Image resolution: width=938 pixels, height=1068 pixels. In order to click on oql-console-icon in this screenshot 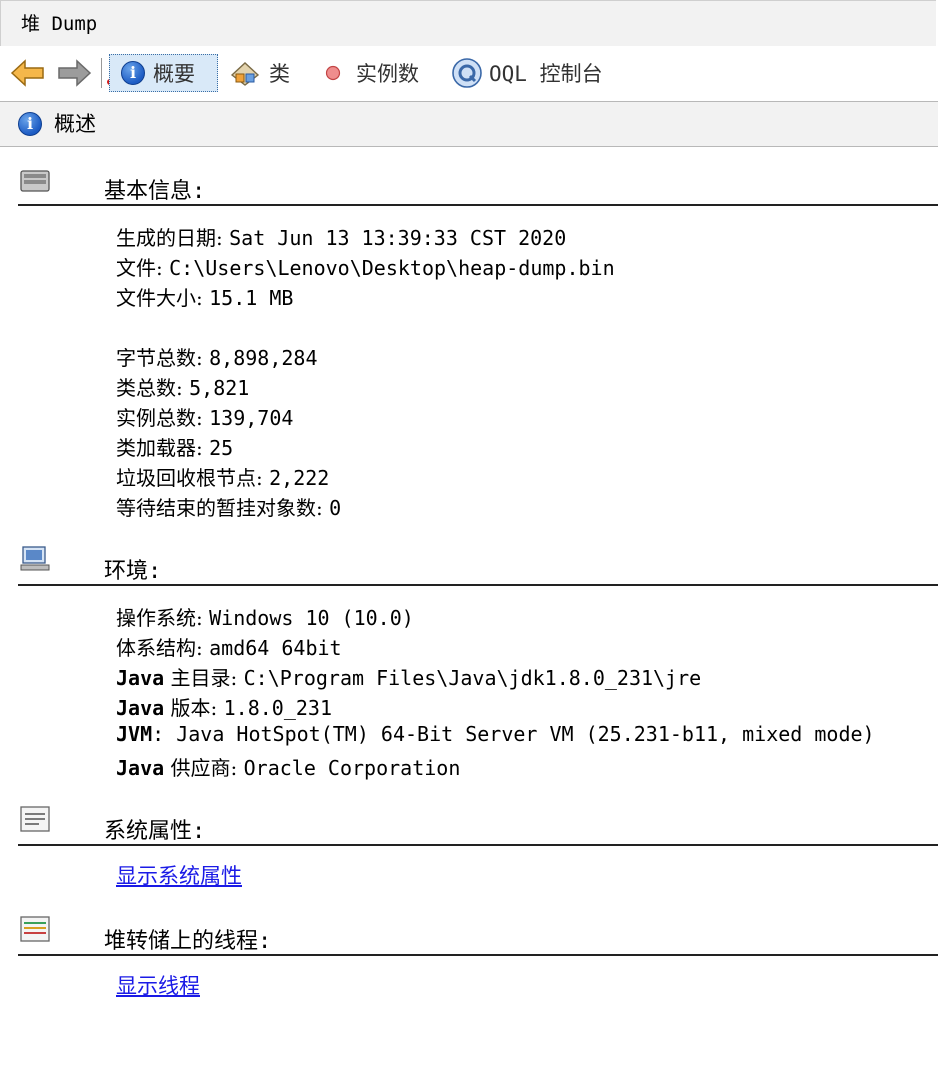, I will do `click(467, 73)`.